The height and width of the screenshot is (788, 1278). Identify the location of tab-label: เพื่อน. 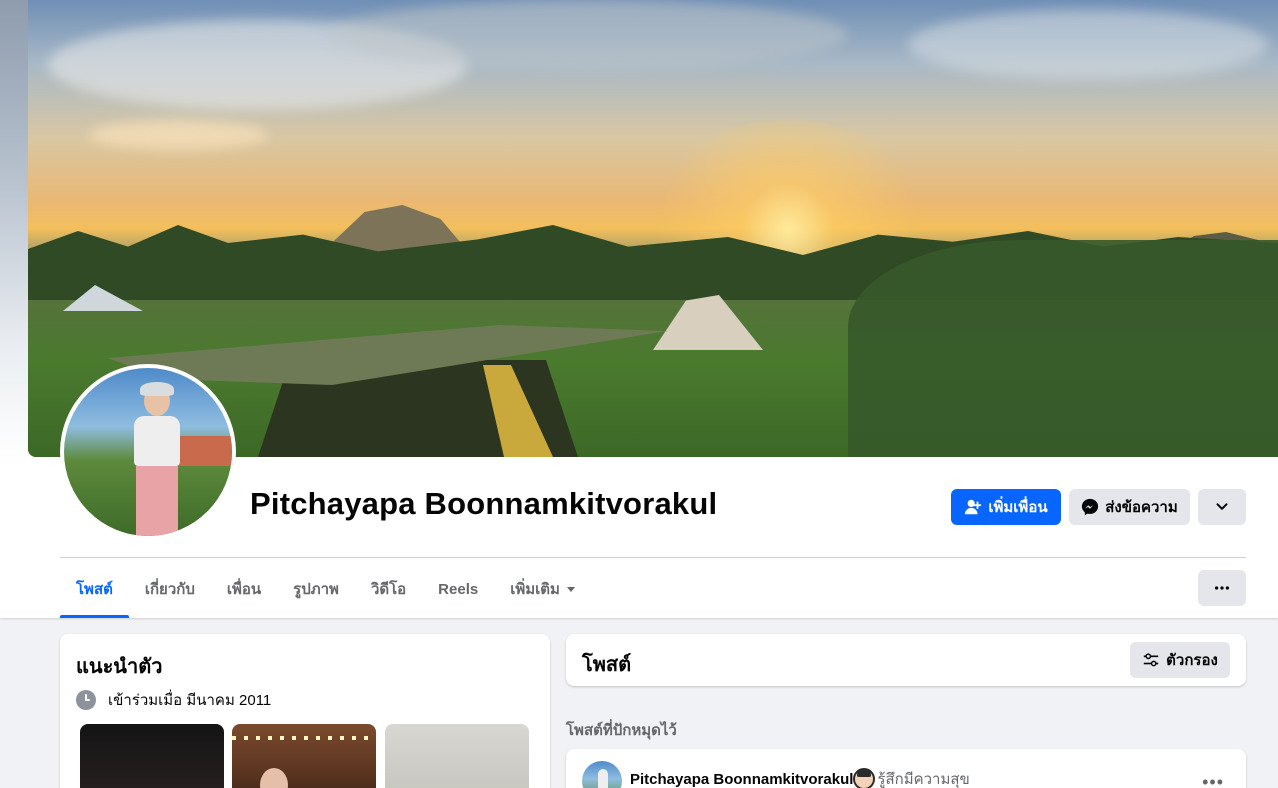
(244, 589).